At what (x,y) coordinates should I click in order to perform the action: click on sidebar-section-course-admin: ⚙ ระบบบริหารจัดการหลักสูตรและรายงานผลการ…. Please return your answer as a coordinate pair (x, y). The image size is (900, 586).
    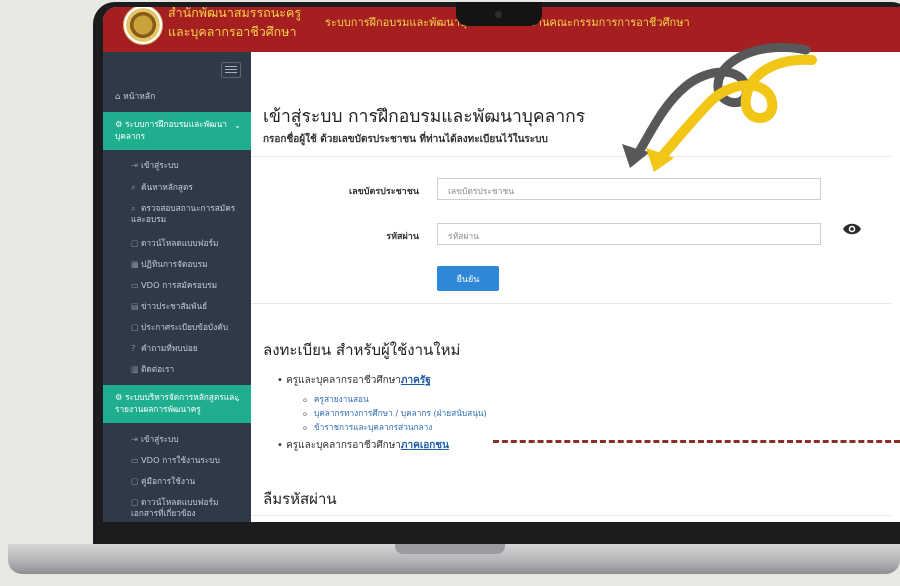
    Looking at the image, I should click on (177, 404).